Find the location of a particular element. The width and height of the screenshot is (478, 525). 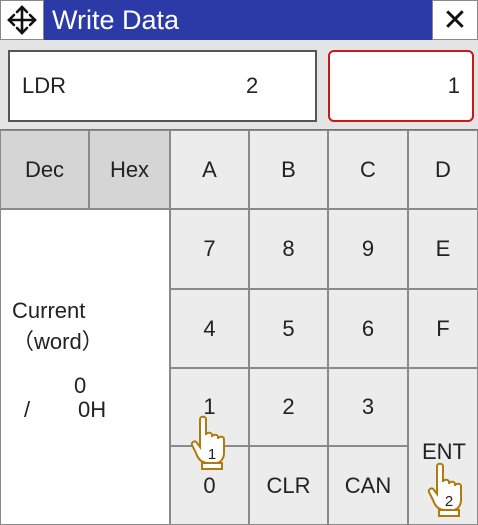

device-name: LDR is located at coordinates (44, 85).